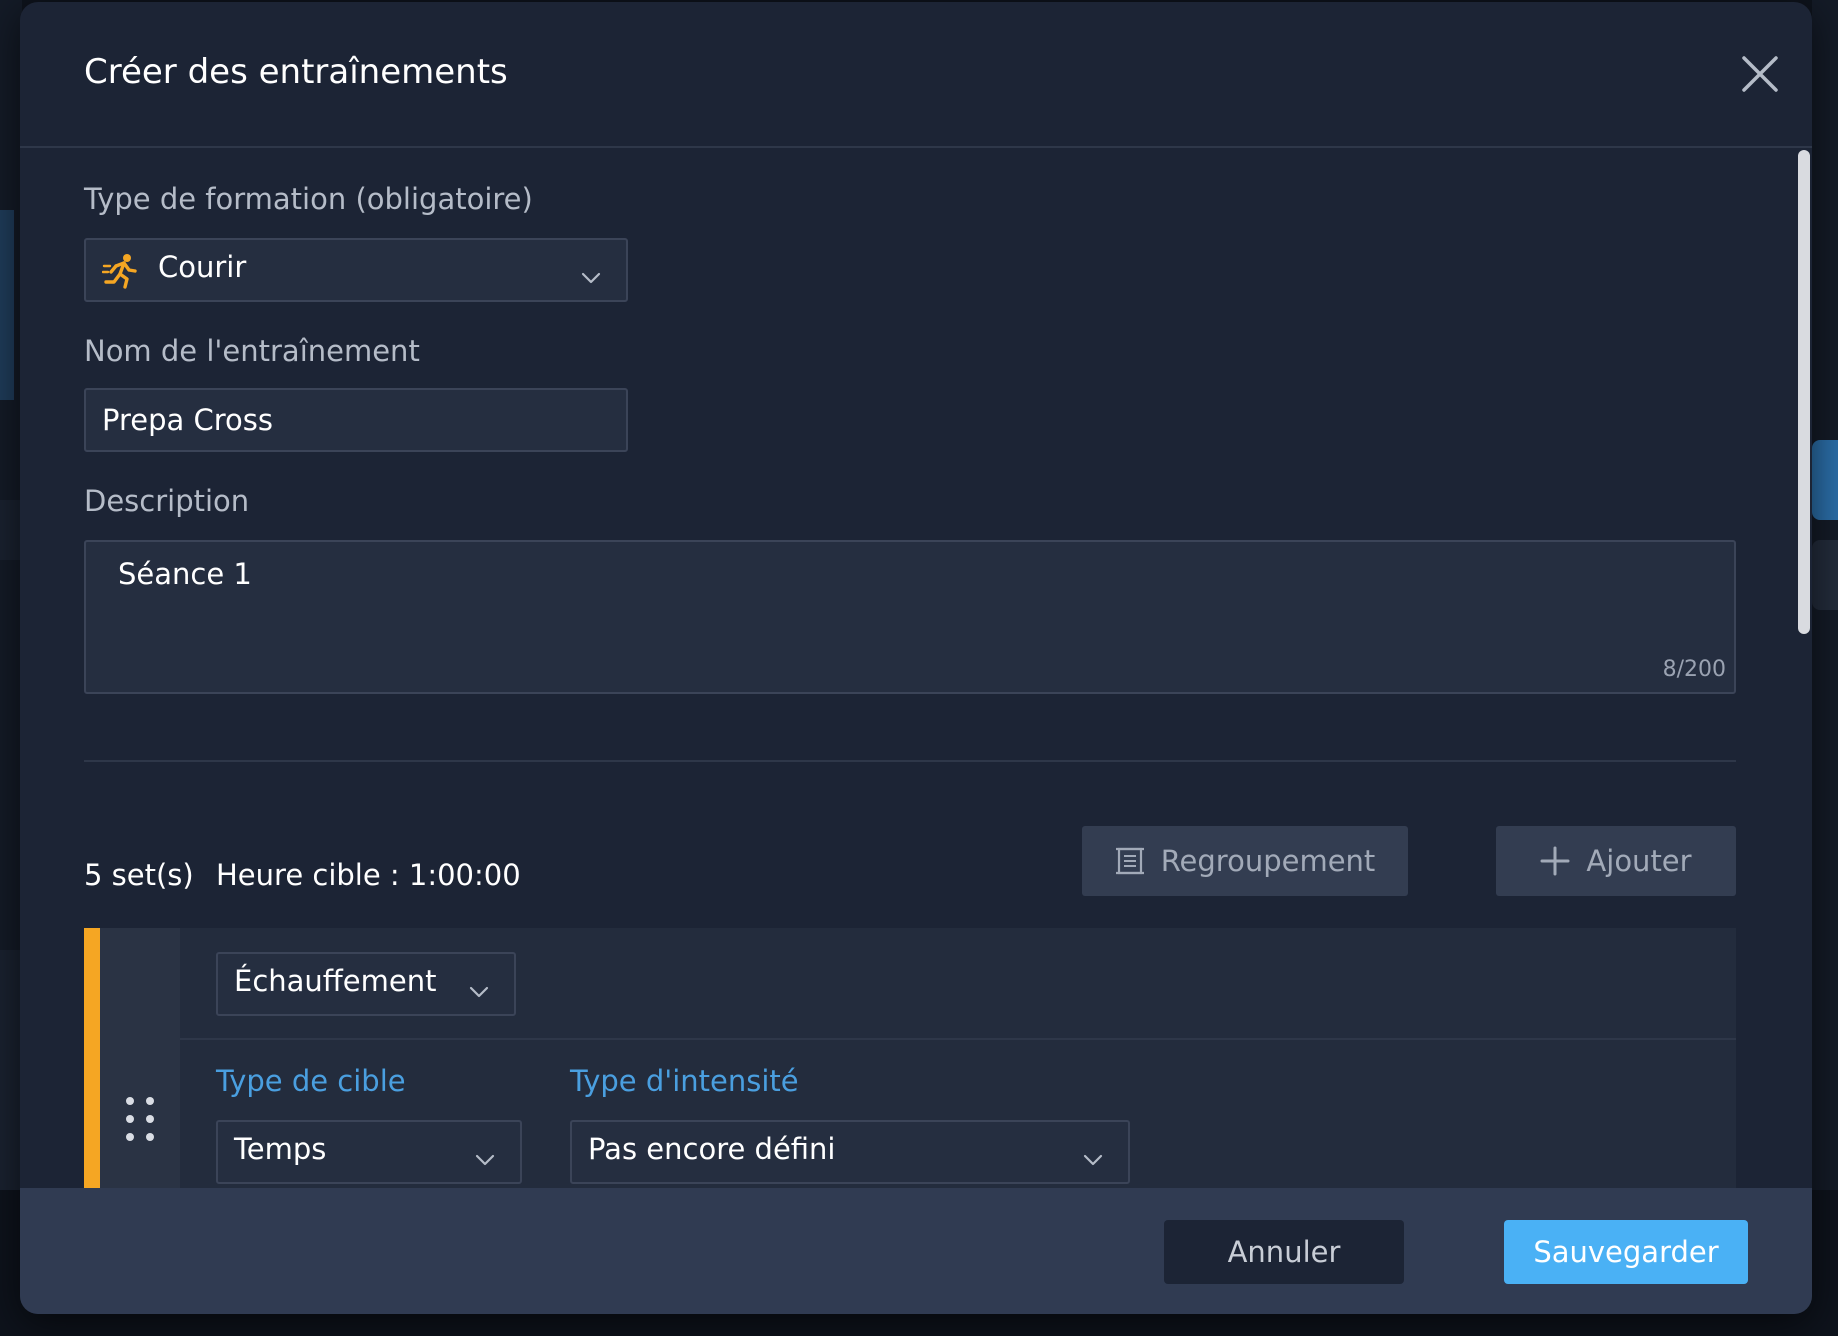 The height and width of the screenshot is (1336, 1838). Describe the element at coordinates (1129, 861) in the screenshot. I see `group-icon` at that location.